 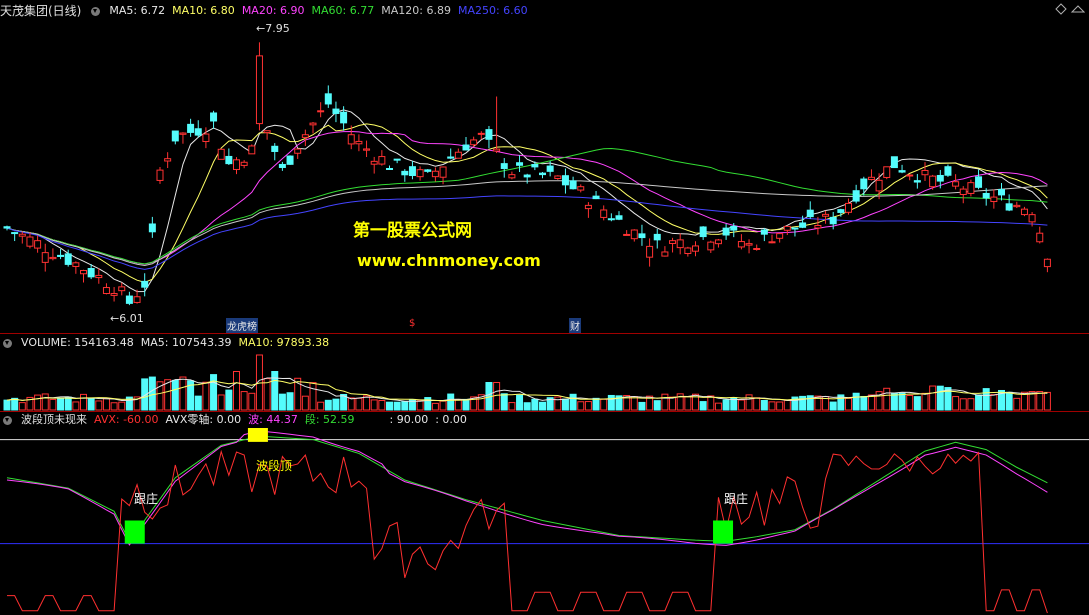 I want to click on ma120-label: MA120: 6.89, so click(x=416, y=10).